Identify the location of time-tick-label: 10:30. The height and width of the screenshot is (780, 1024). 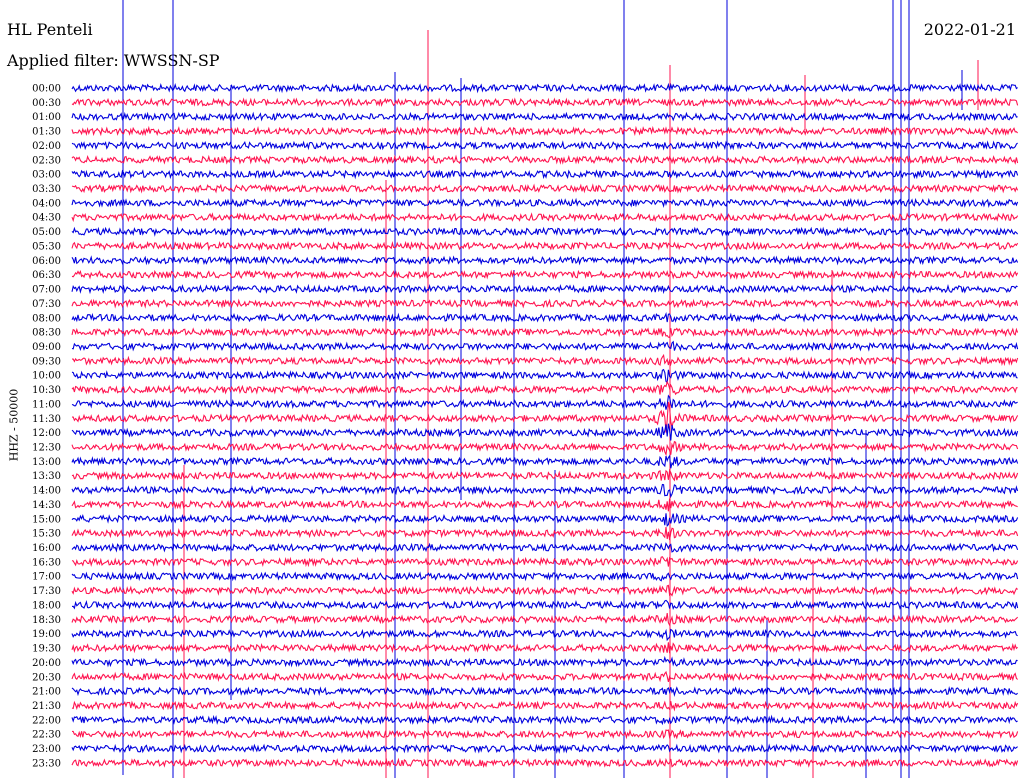
(46, 390).